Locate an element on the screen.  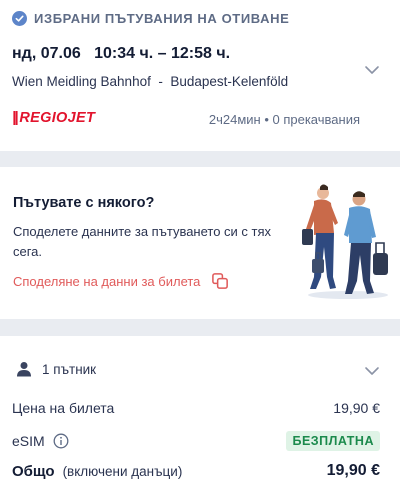
info-icon is located at coordinates (61, 441).